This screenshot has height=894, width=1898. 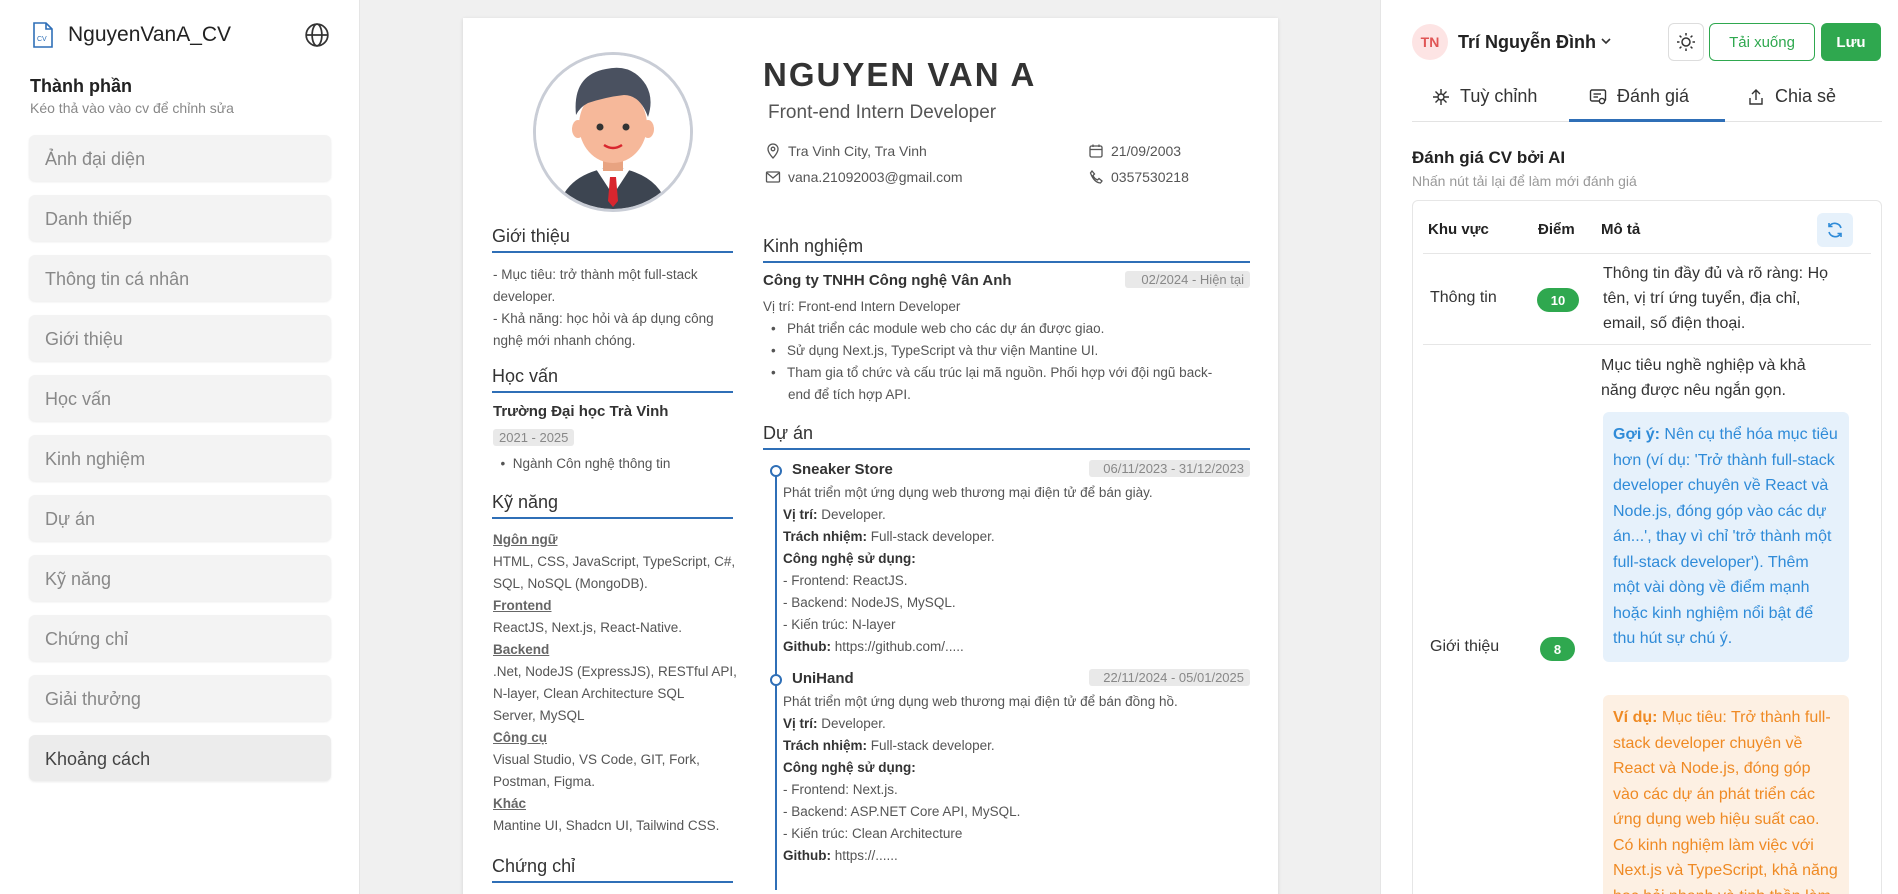 I want to click on tab-label: Chia sẻ, so click(x=1806, y=96).